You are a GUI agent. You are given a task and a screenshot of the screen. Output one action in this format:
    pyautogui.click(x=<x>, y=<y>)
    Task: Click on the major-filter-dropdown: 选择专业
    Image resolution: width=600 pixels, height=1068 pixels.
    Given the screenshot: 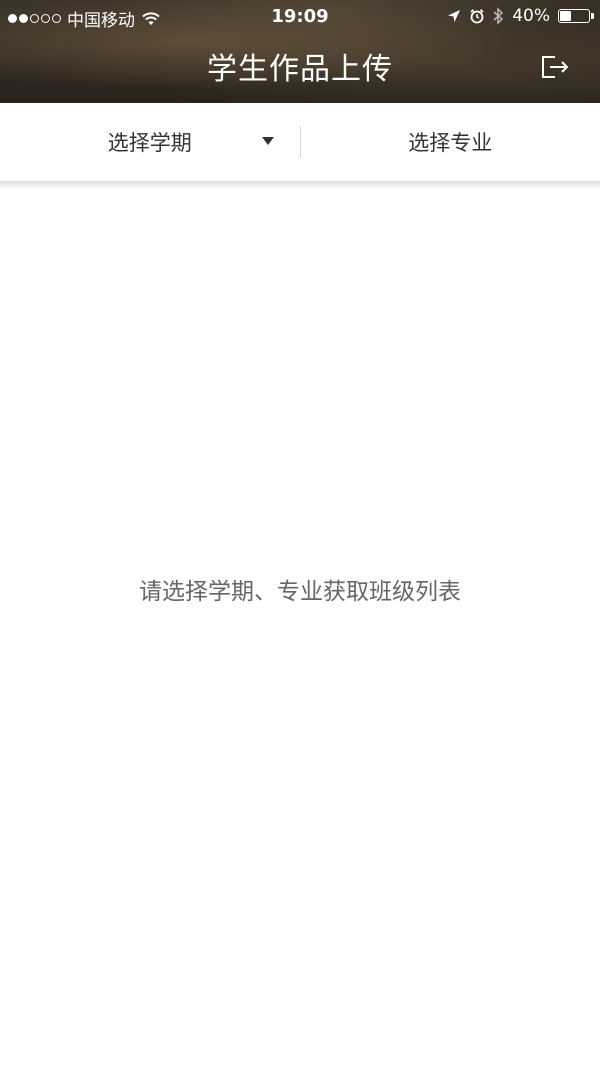 What is the action you would take?
    pyautogui.click(x=450, y=142)
    